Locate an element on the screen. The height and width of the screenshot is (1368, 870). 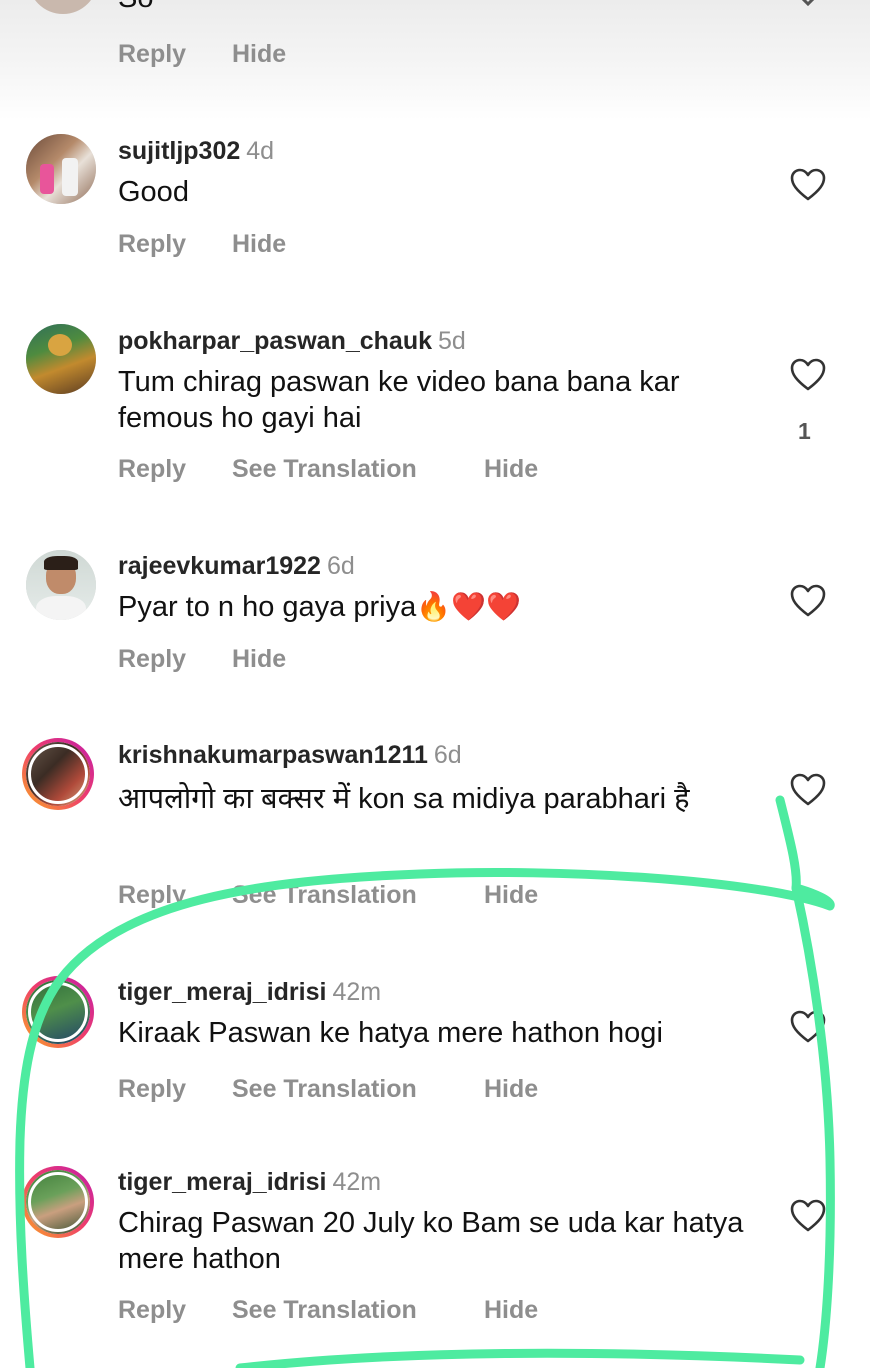
comment-header: rajeevkumar1922 6d is located at coordinates (236, 566).